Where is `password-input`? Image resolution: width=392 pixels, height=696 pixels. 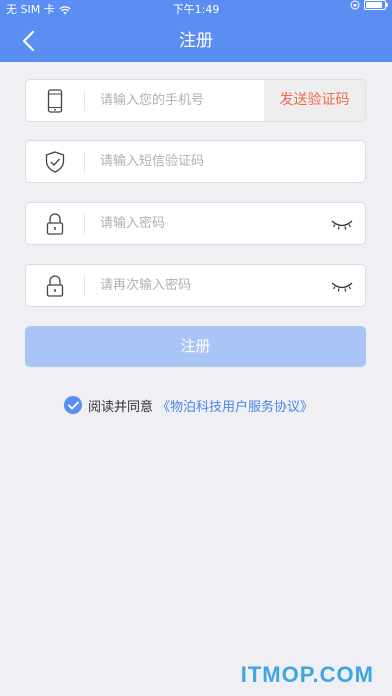
password-input is located at coordinates (210, 223).